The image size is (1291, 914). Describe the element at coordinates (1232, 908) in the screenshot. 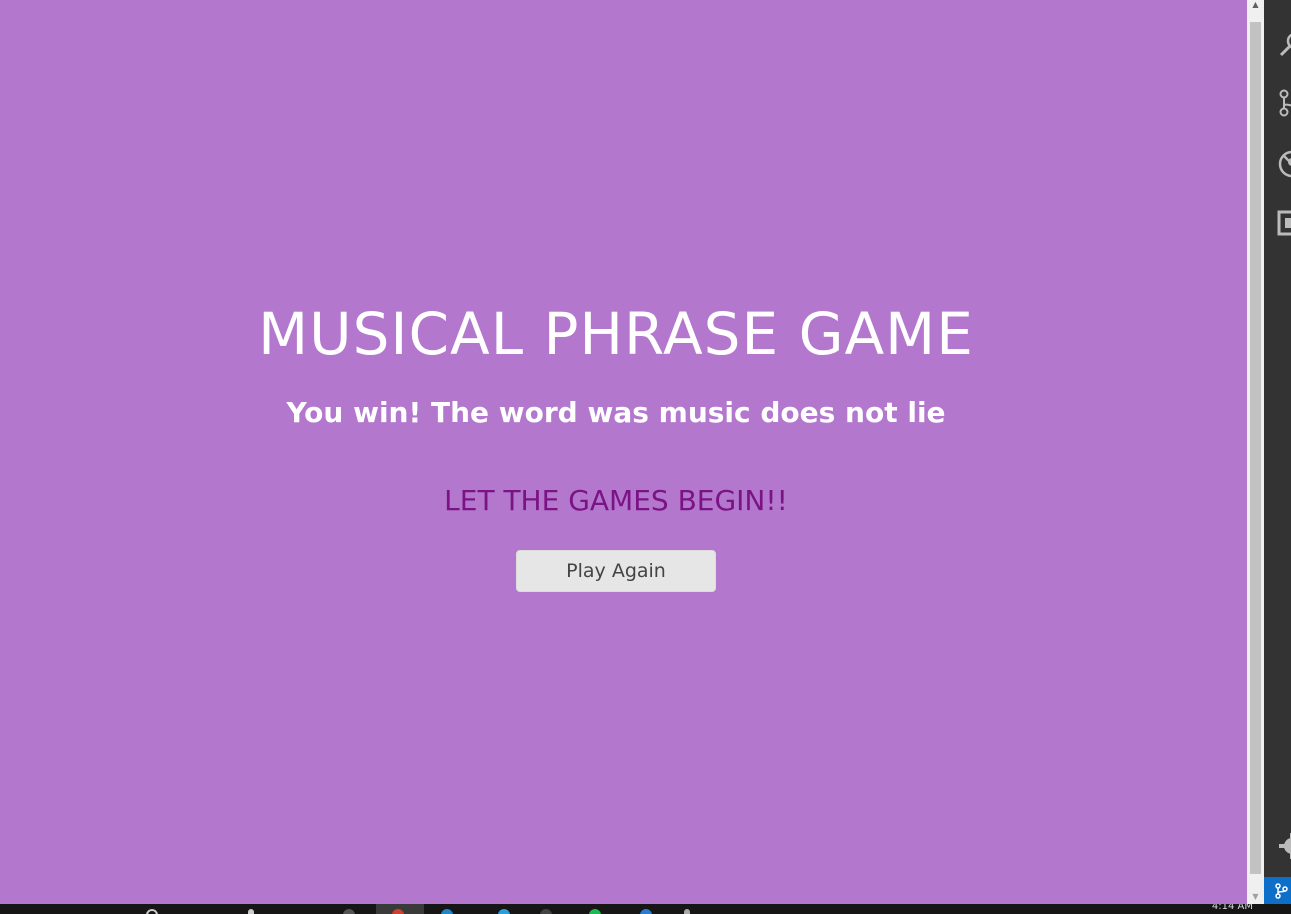

I see `taskbar-clock: 4:14 AM` at that location.